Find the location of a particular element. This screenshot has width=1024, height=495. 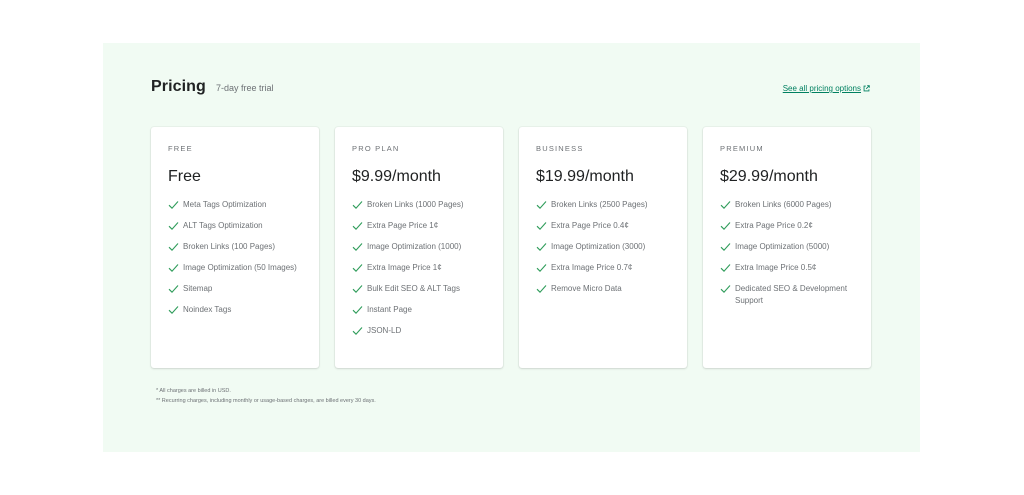

feature-label: Broken Links (6000 Pages) is located at coordinates (783, 204).